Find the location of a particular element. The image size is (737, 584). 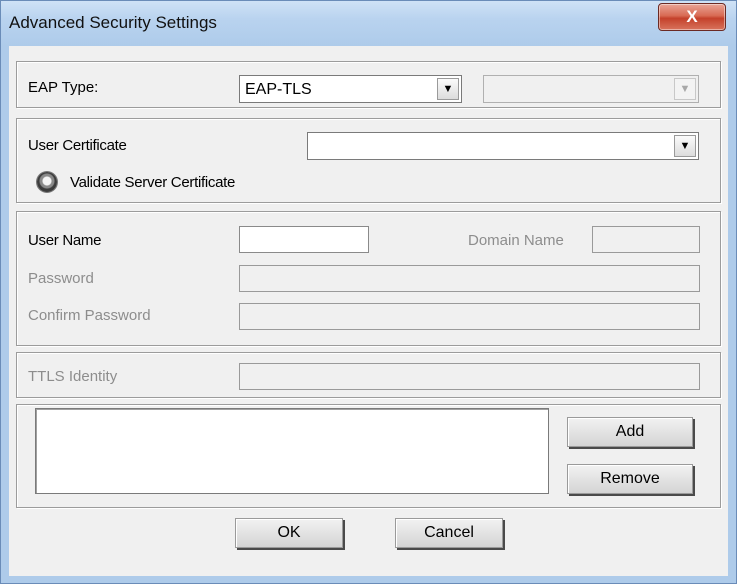

eap-type-label: EAP Type: is located at coordinates (63, 87).